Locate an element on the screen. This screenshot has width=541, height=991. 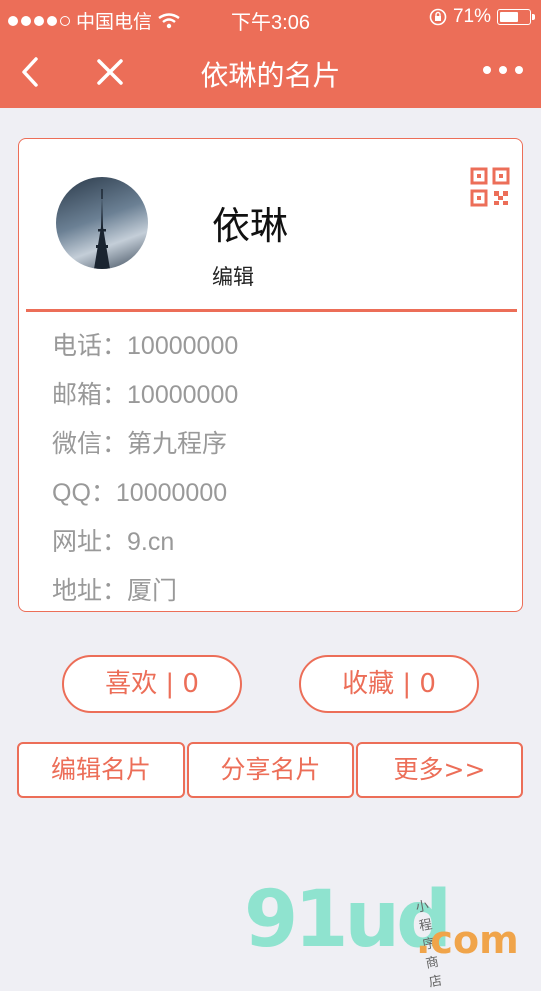
more-button: 更多>> is located at coordinates (439, 770).